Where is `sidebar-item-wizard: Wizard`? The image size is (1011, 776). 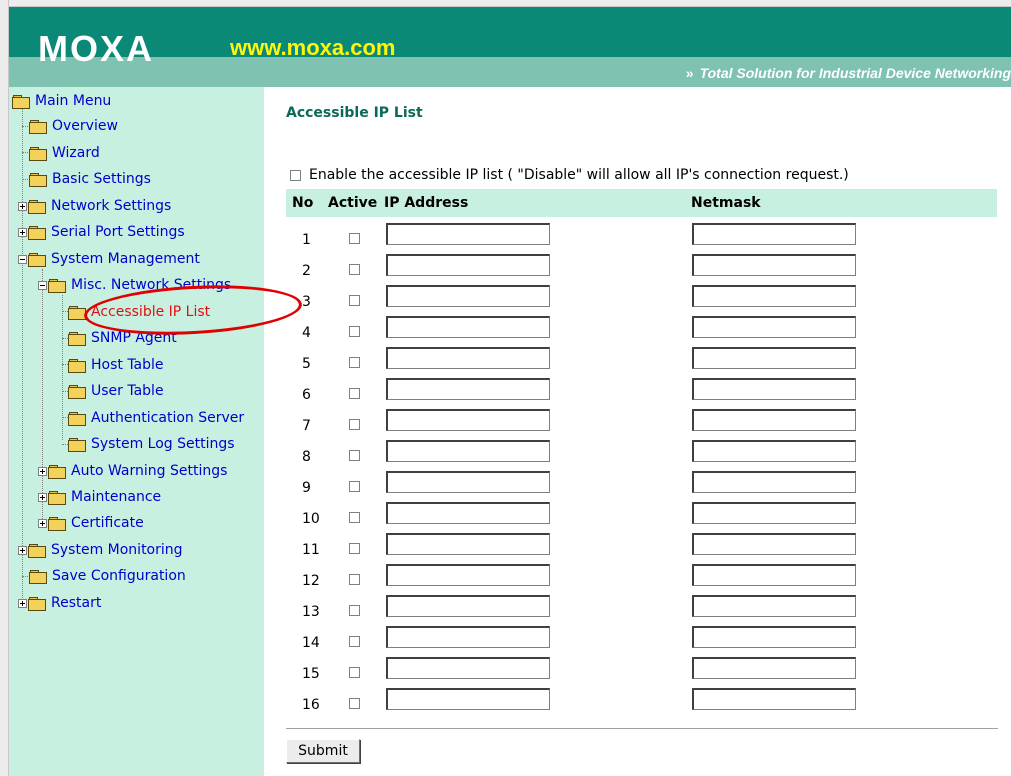
sidebar-item-wizard: Wizard is located at coordinates (64, 153).